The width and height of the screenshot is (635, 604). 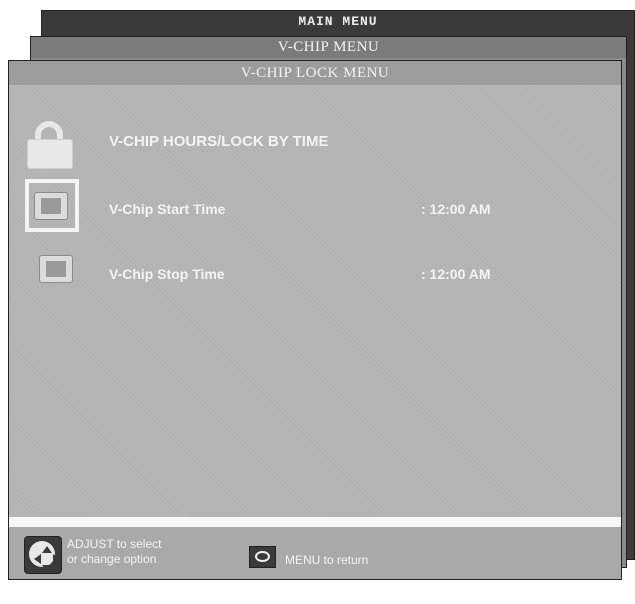 I want to click on adjust-hint-line2: or change option, so click(x=112, y=559).